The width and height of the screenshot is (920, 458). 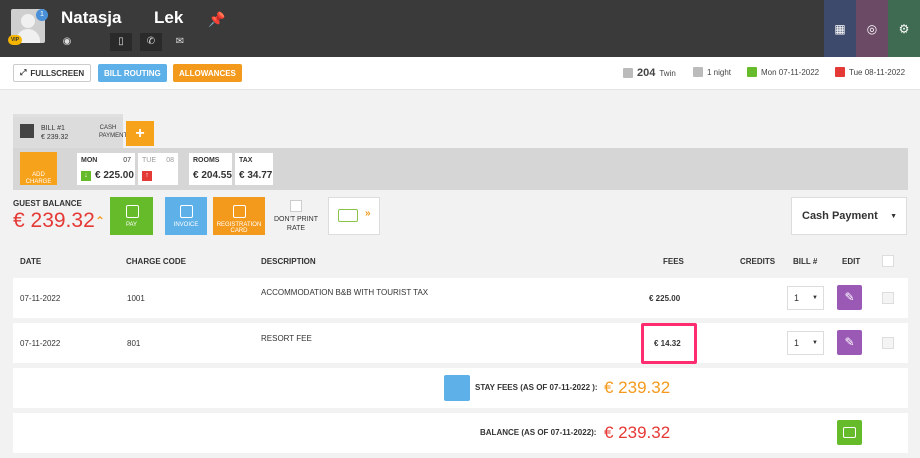 What do you see at coordinates (877, 72) in the screenshot?
I see `departure-date: Tue 08-11-2022` at bounding box center [877, 72].